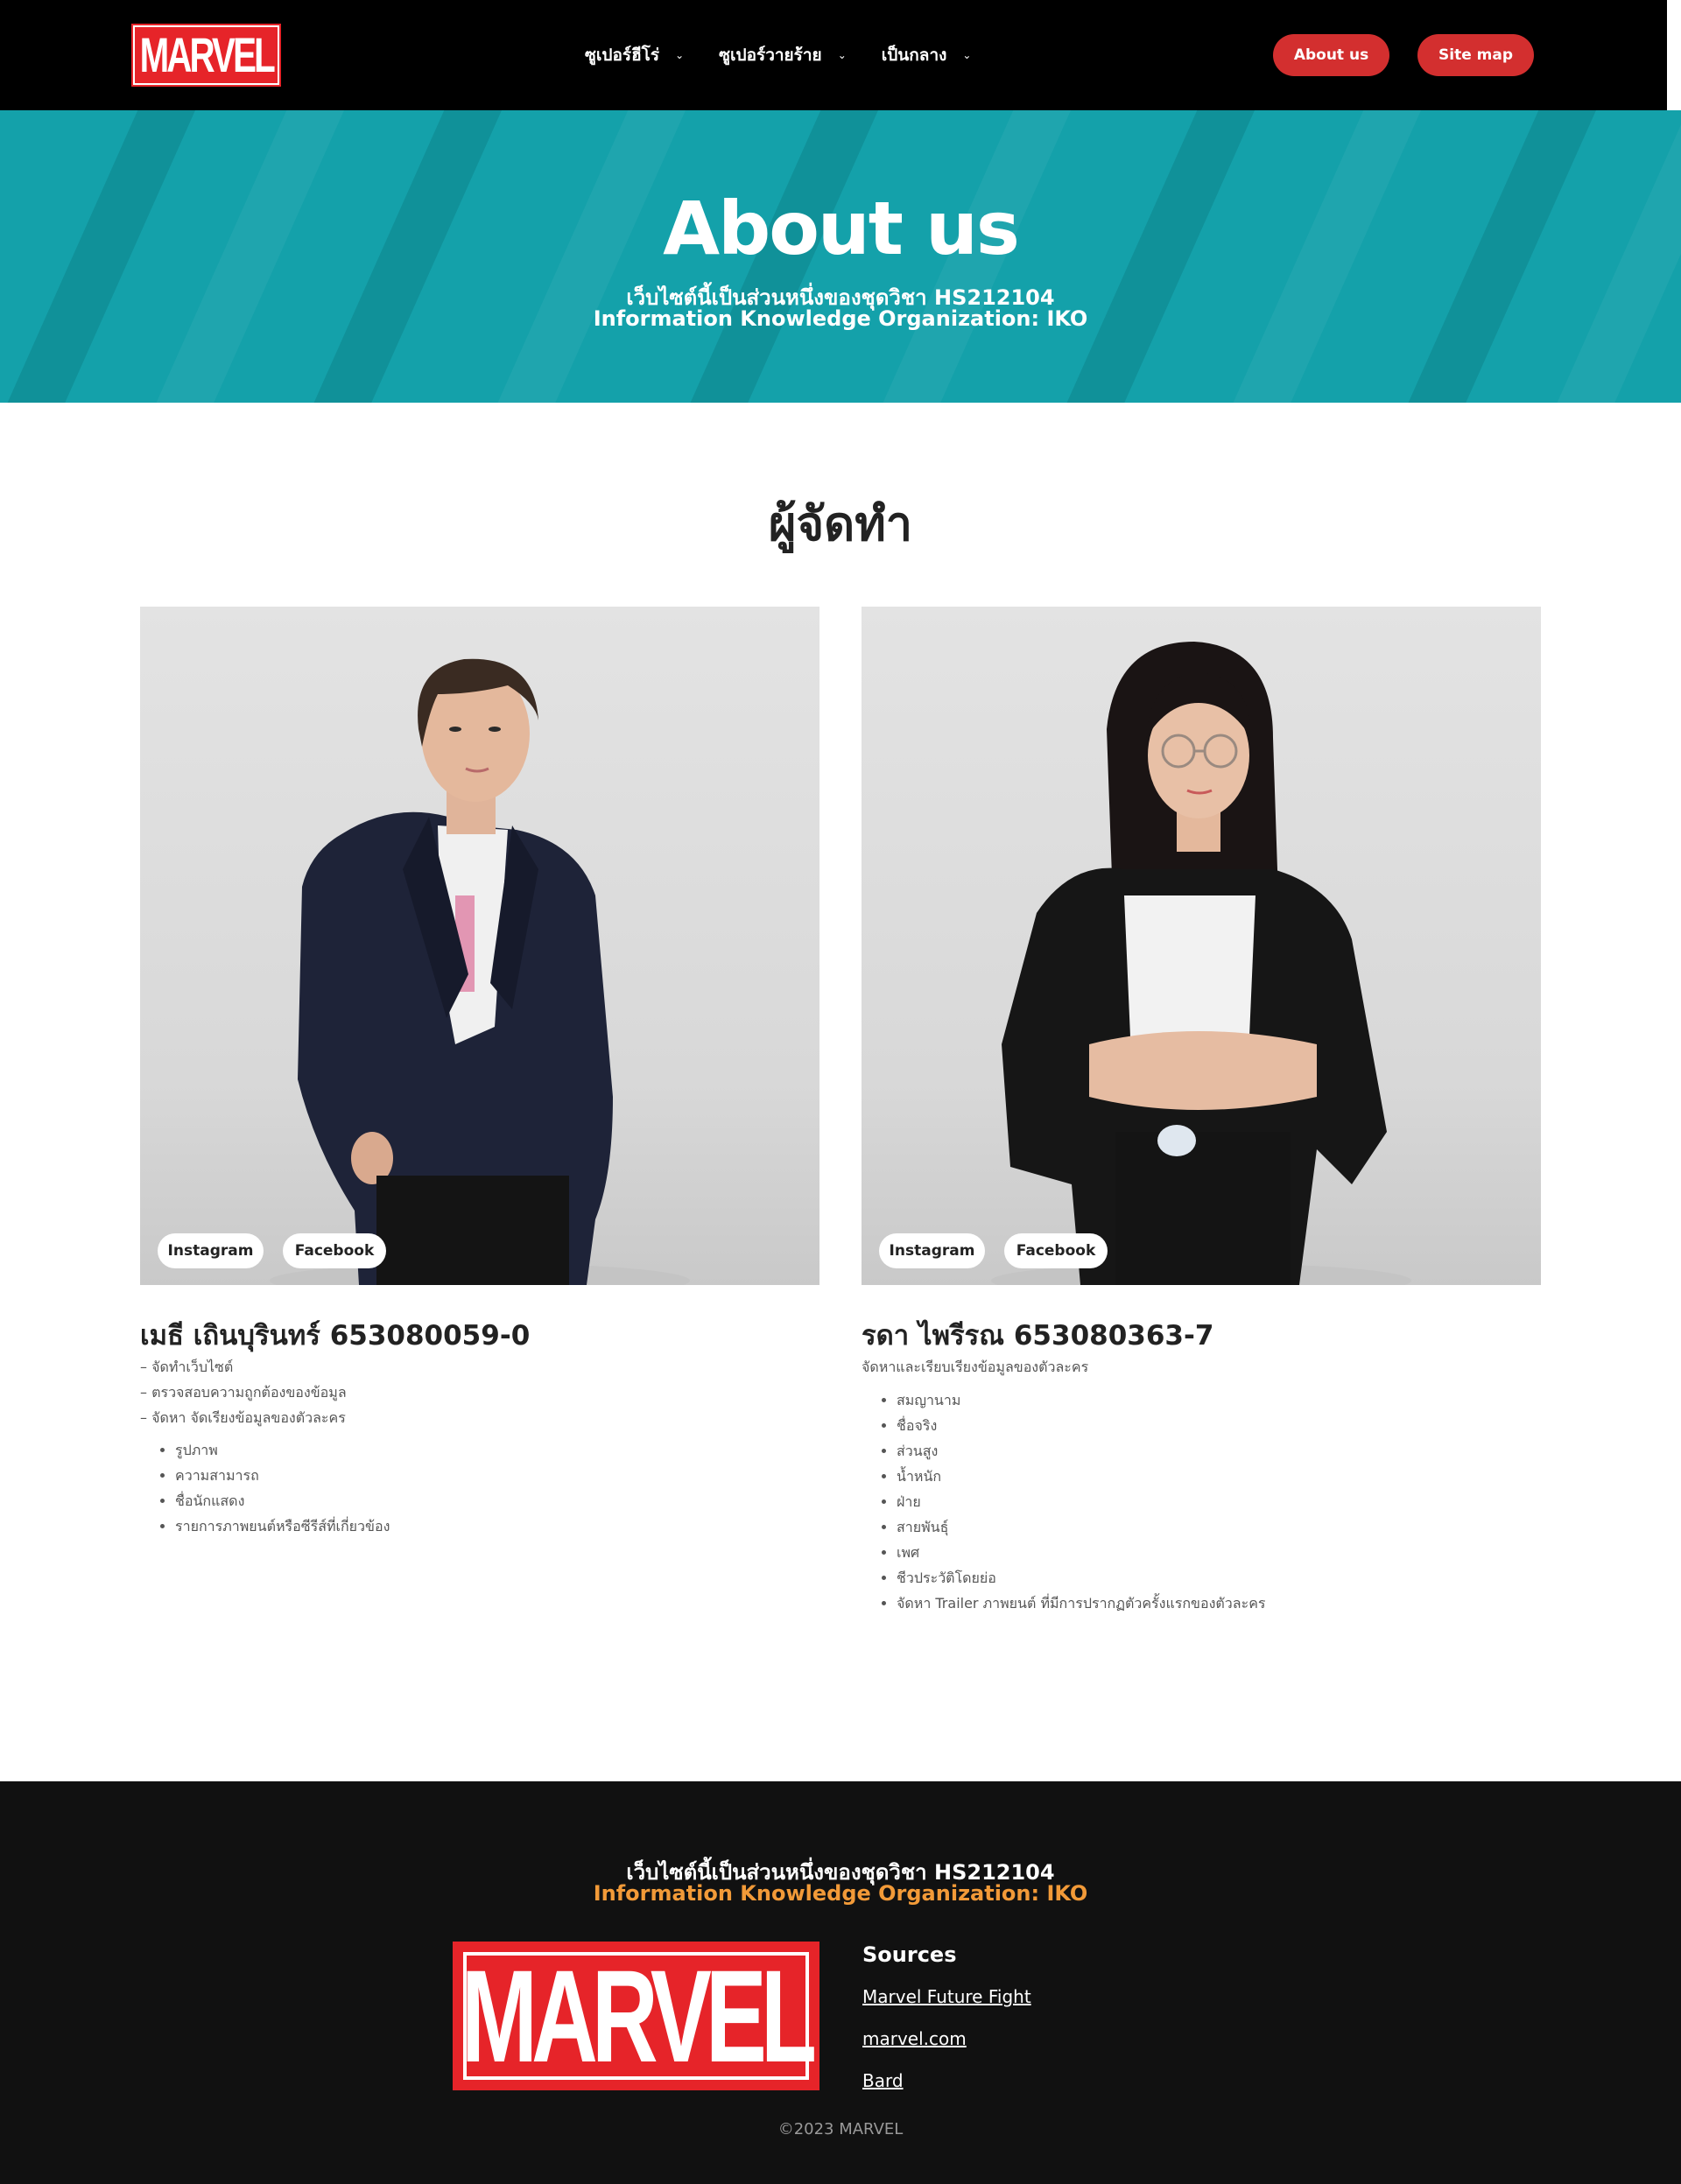 This screenshot has width=1681, height=2184. Describe the element at coordinates (206, 55) in the screenshot. I see `marvel-logo: MARVEL` at that location.